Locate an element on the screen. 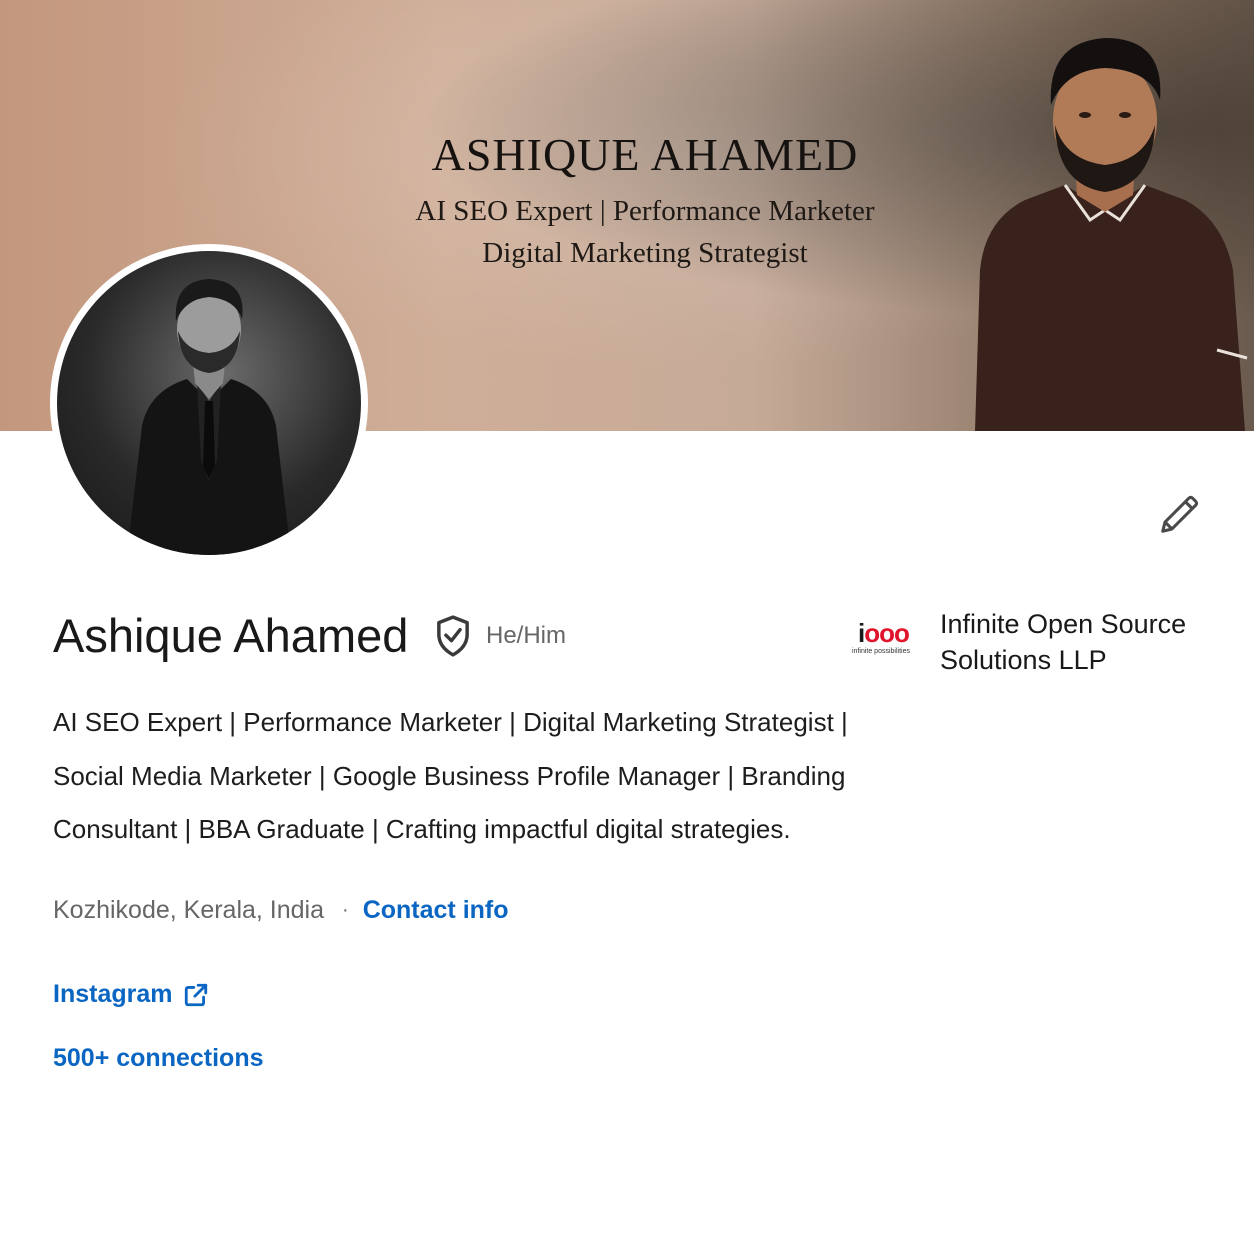 This screenshot has width=1254, height=1254. profile-name: Ashique Ahamed is located at coordinates (231, 635).